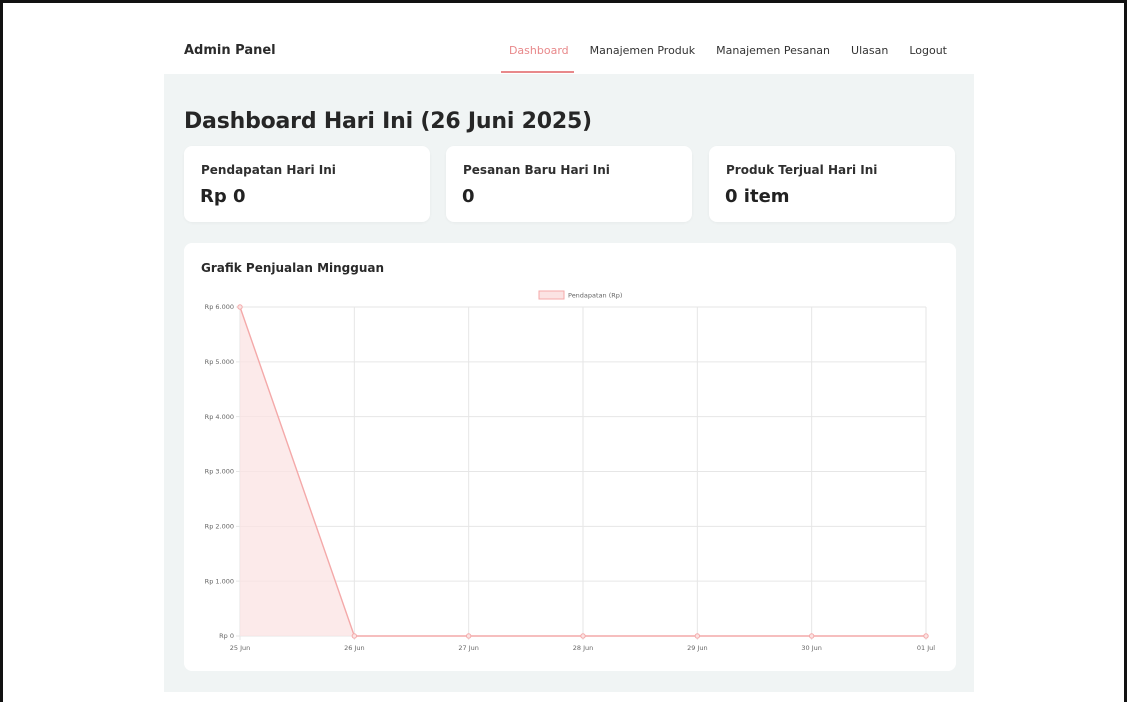 This screenshot has height=702, width=1127. Describe the element at coordinates (240, 648) in the screenshot. I see `x-tick-label: 25 Jun` at that location.